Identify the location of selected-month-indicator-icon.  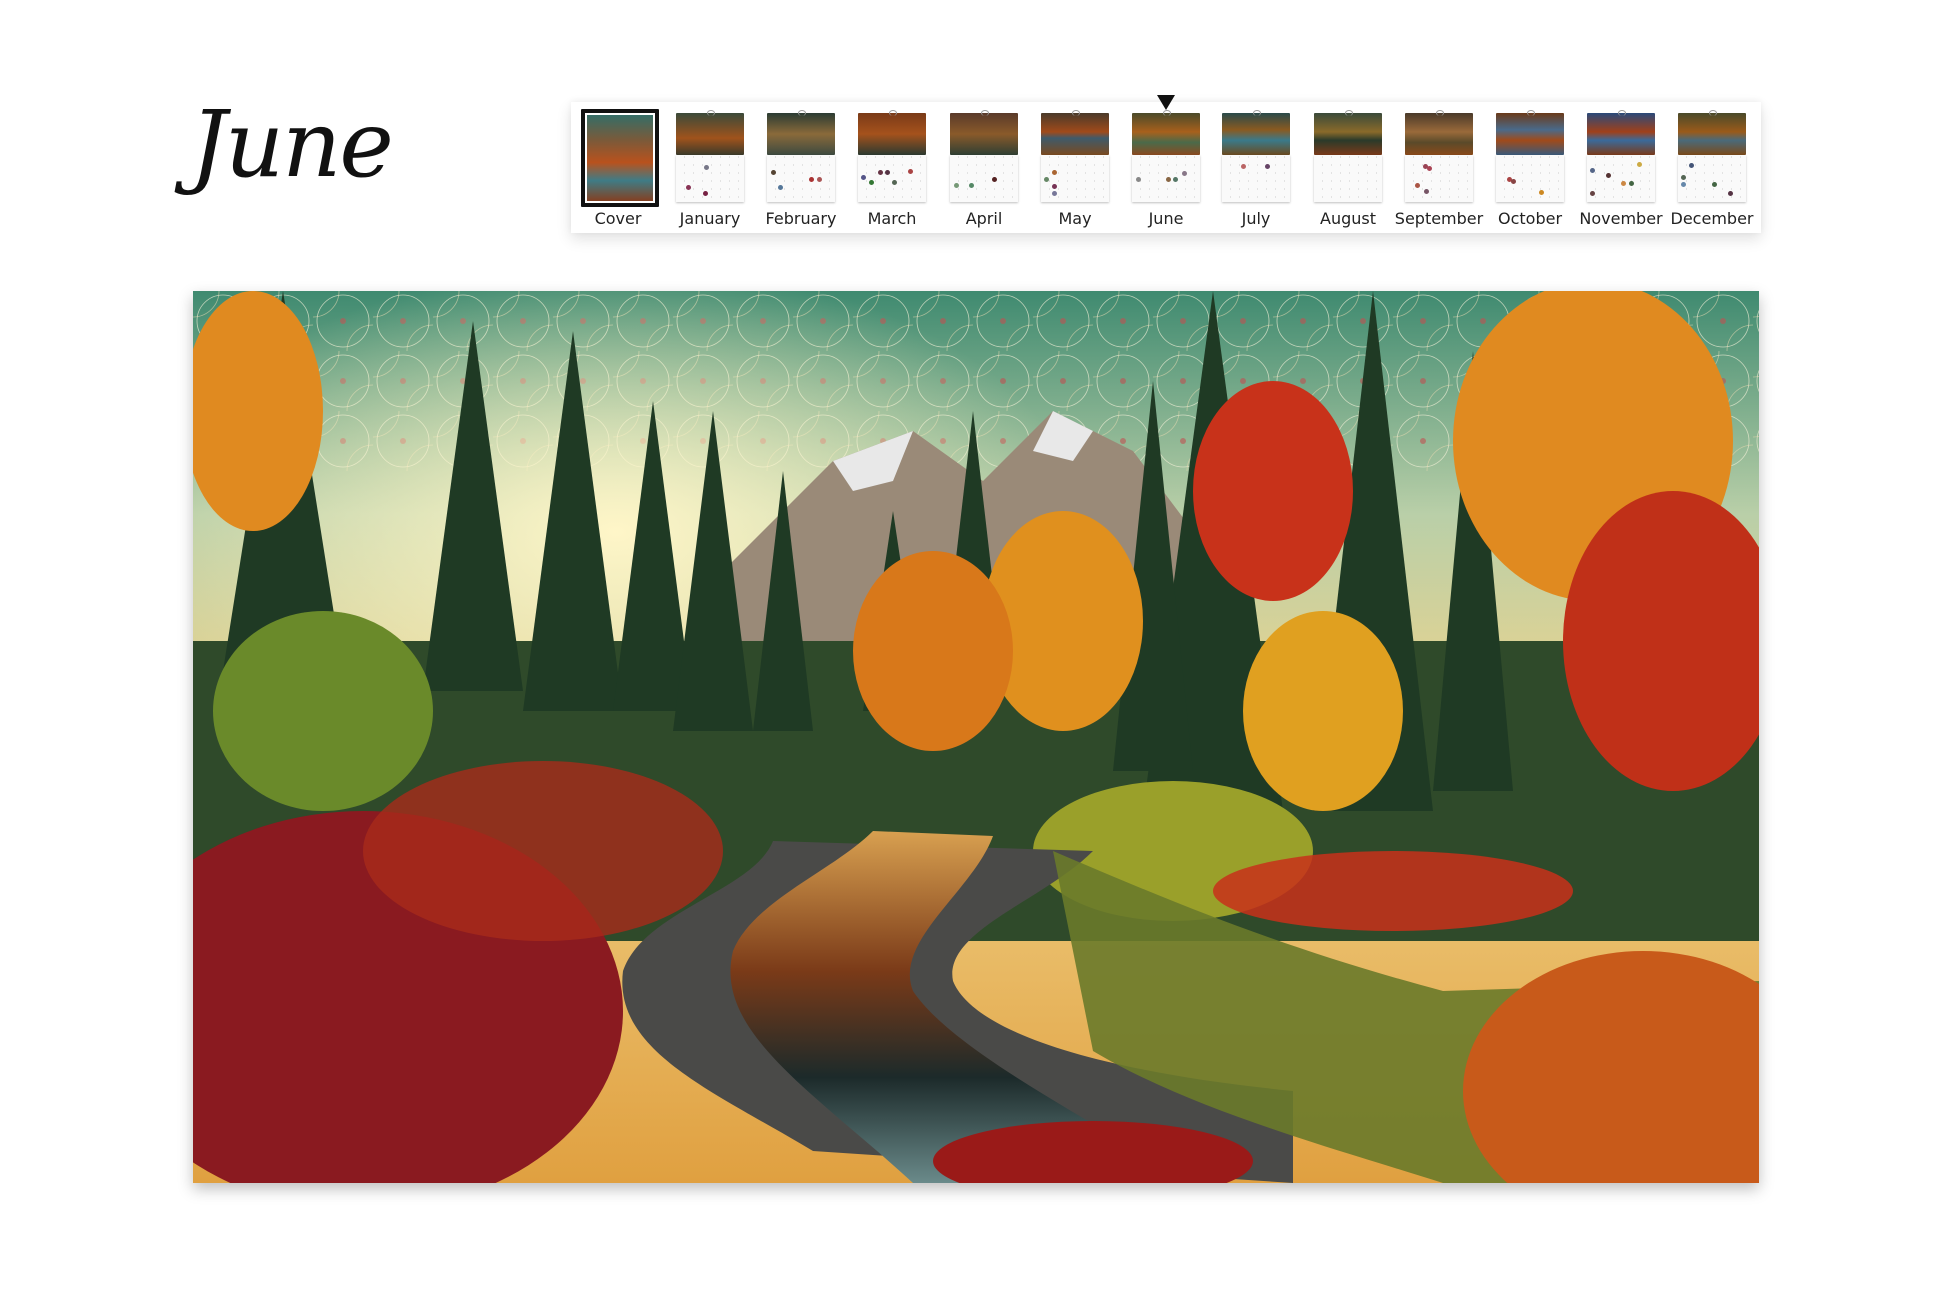
(1166, 102).